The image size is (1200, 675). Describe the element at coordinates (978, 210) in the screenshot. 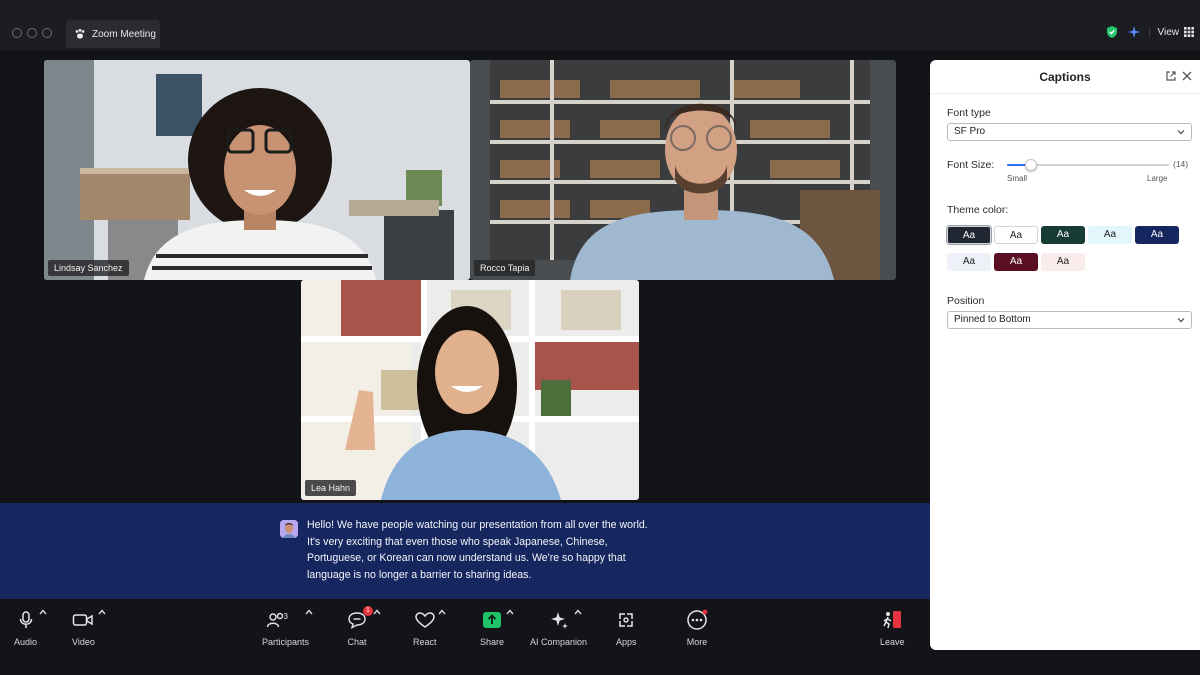

I see `theme-color-label: Theme color:` at that location.